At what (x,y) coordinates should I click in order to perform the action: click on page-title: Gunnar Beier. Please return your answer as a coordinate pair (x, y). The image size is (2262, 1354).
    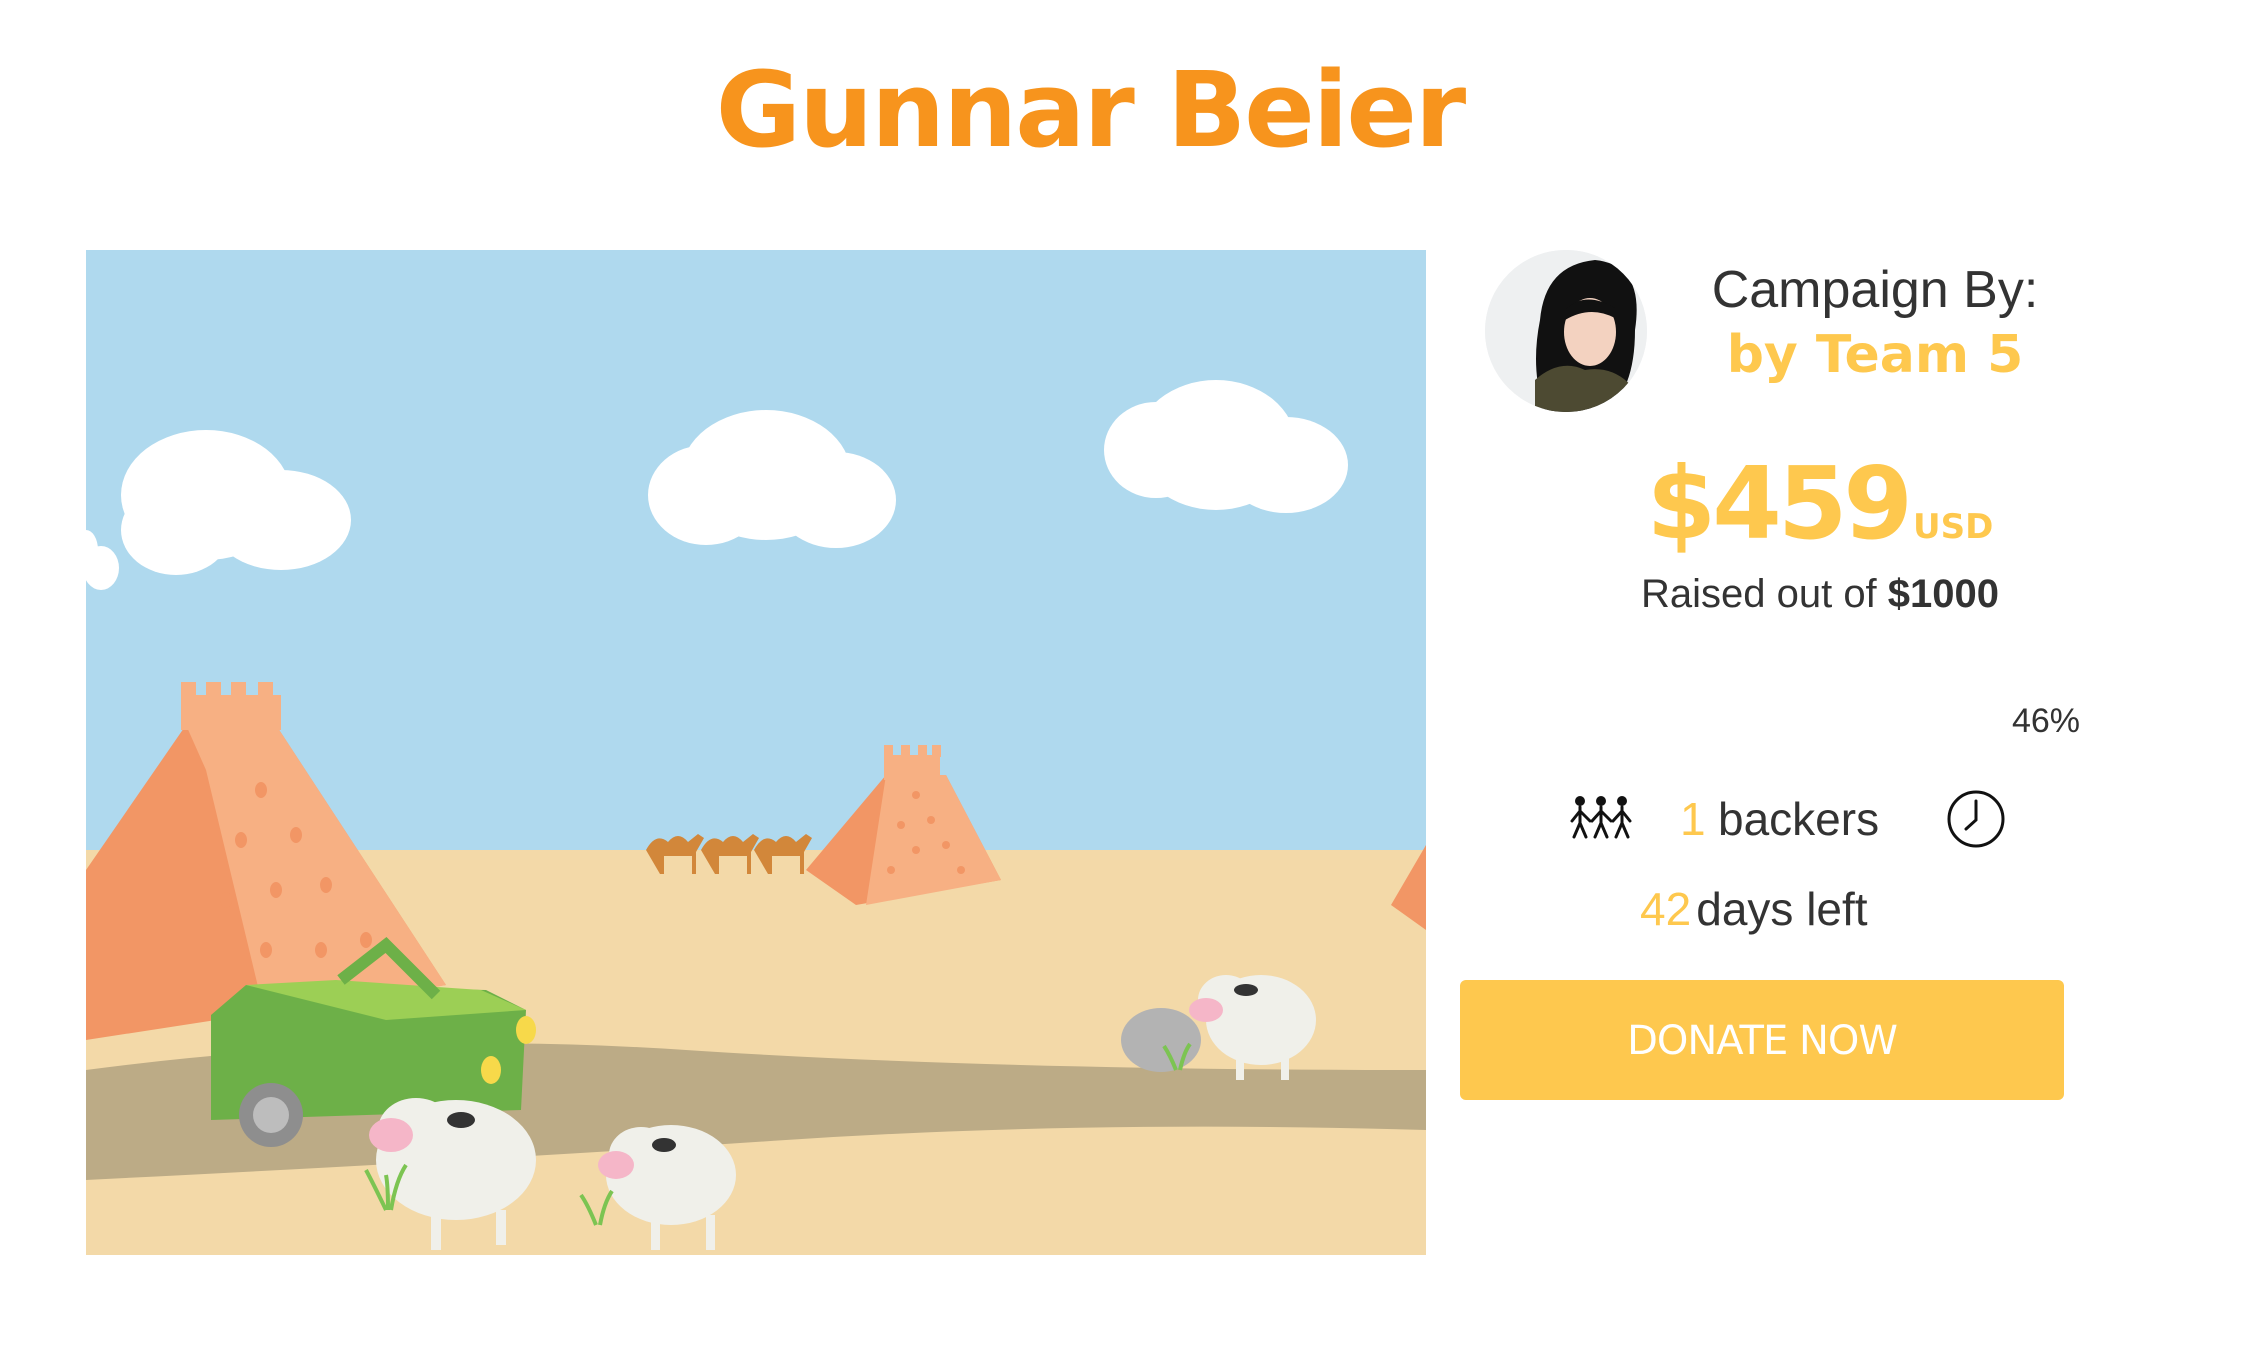
    Looking at the image, I should click on (1090, 110).